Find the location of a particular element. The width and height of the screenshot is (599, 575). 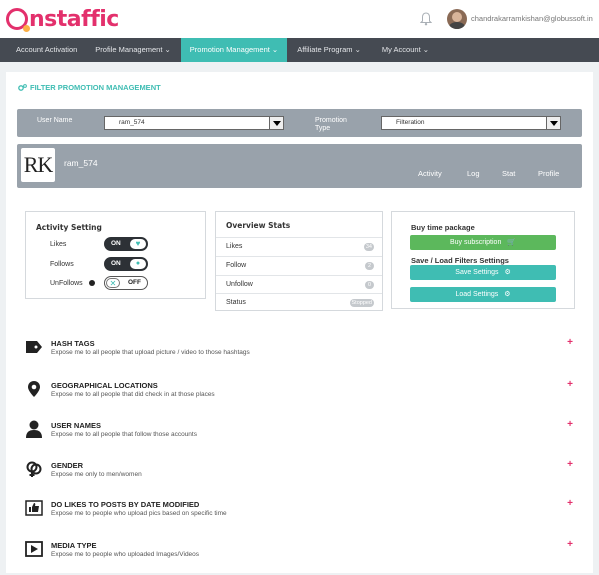

user-name-select-value: ram_574 is located at coordinates (132, 122).